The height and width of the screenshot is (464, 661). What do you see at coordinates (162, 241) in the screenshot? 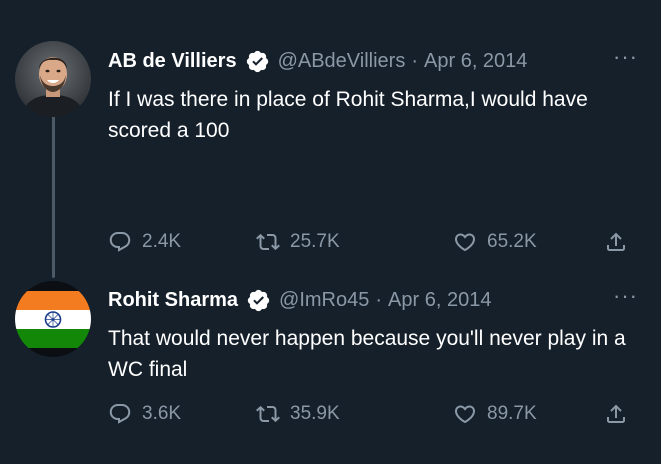
I see `reply-count: 2.4K` at bounding box center [162, 241].